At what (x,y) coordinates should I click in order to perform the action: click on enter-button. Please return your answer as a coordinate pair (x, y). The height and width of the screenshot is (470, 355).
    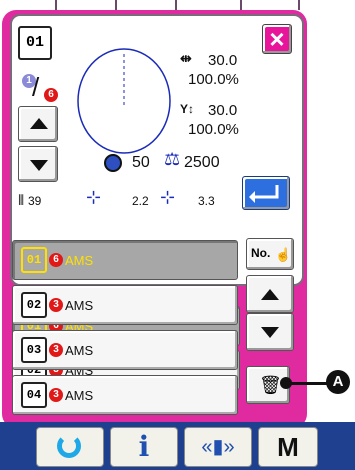
    Looking at the image, I should click on (266, 193).